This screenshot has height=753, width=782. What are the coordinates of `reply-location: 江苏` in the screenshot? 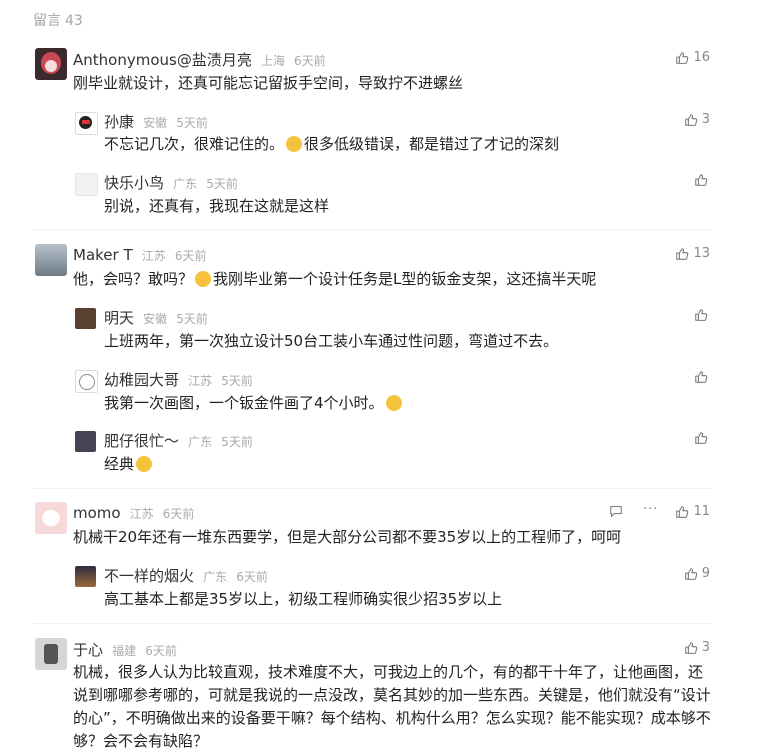 It's located at (200, 381).